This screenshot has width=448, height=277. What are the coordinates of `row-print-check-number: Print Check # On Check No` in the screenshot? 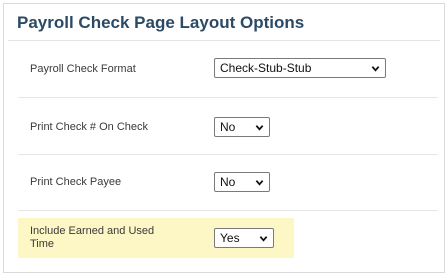 It's located at (228, 128).